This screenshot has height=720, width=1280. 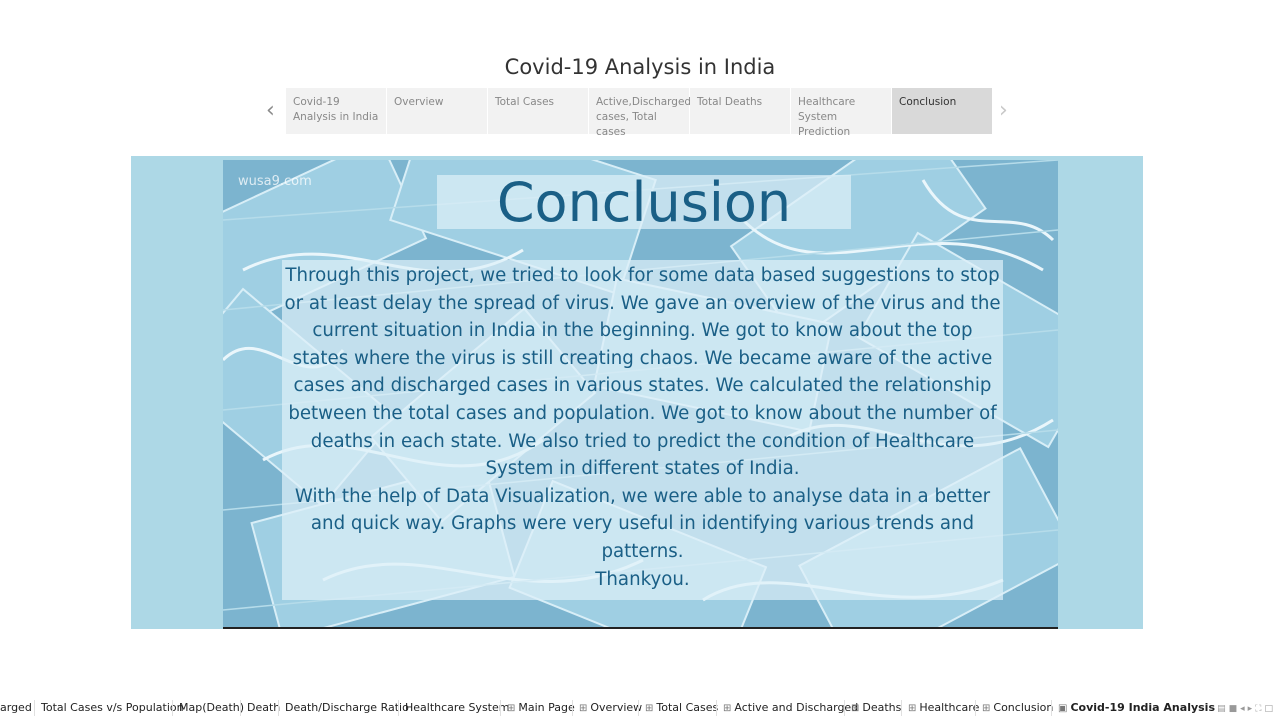 I want to click on story-tab-covid-india-analysis: ▣ Covid-19 India Analysis, so click(x=1133, y=708).